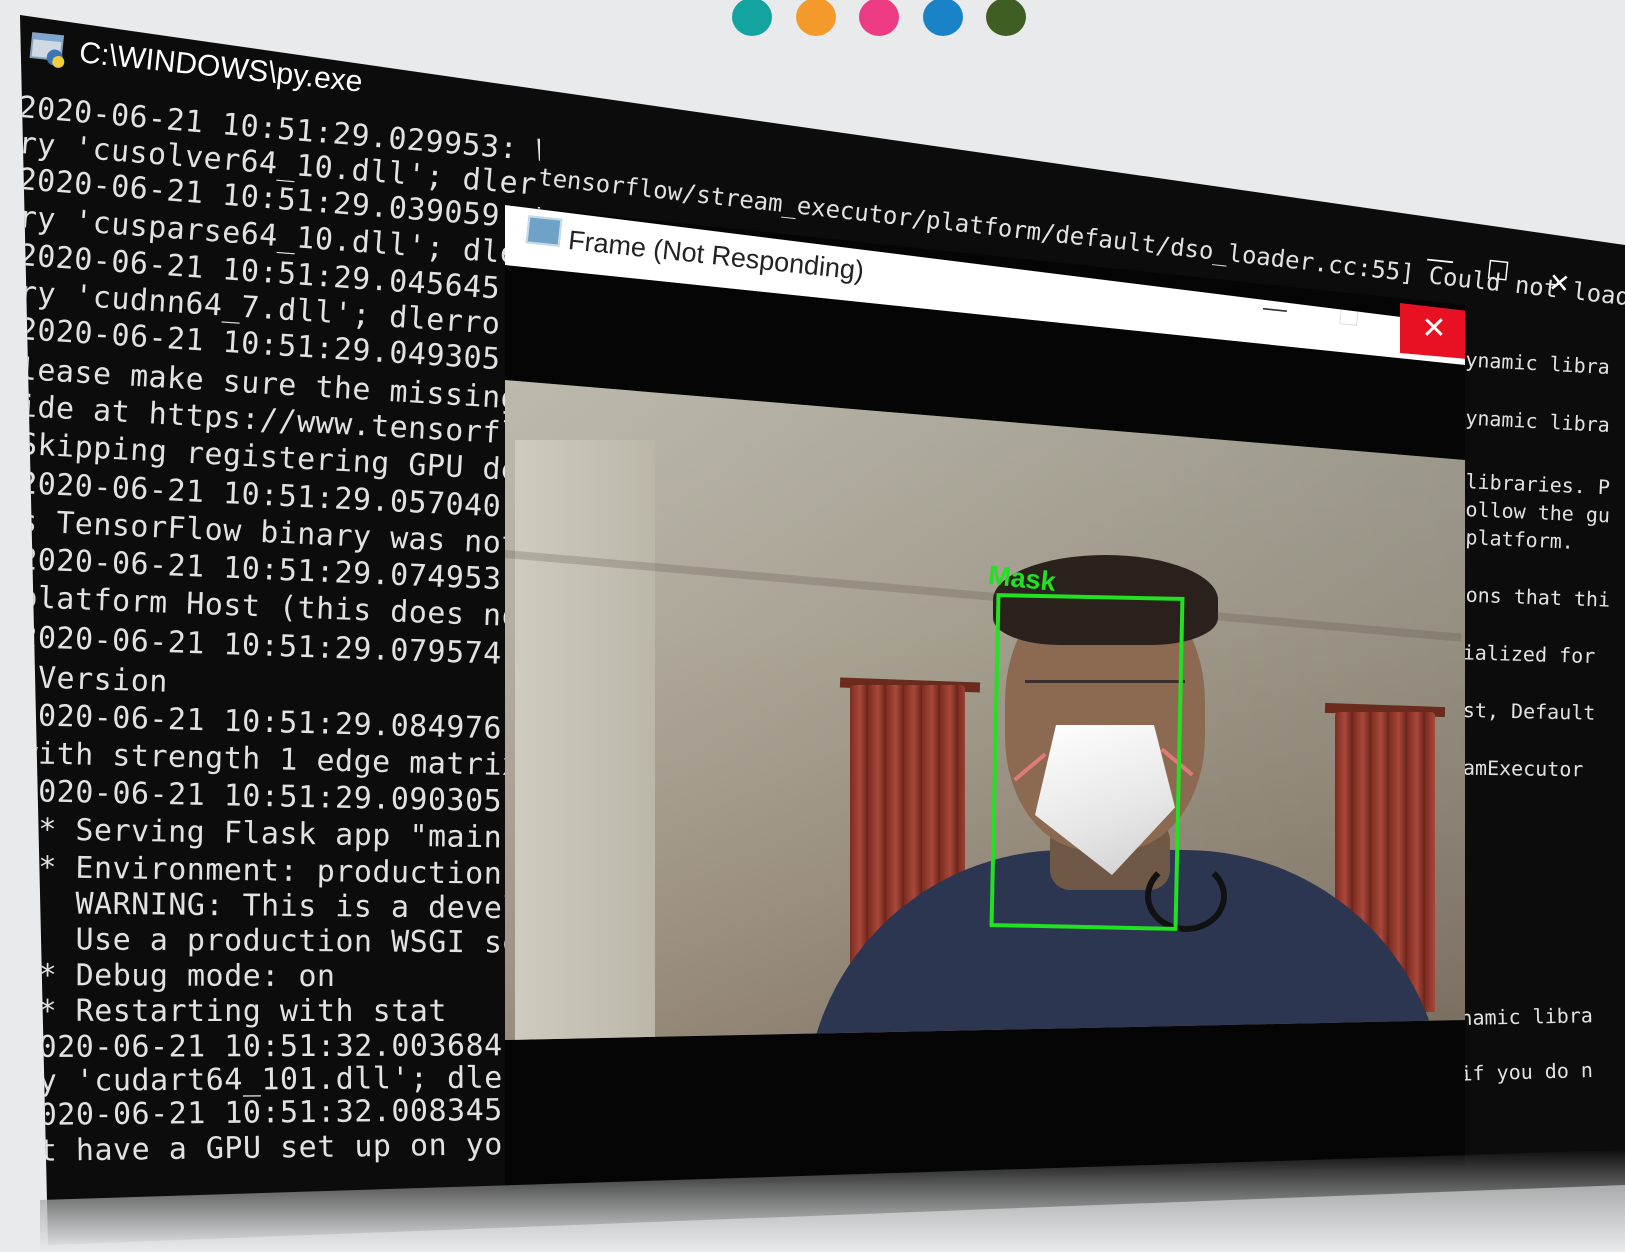  Describe the element at coordinates (280, 834) in the screenshot. I see `log-line: * Serving Flask app "main" (` at that location.